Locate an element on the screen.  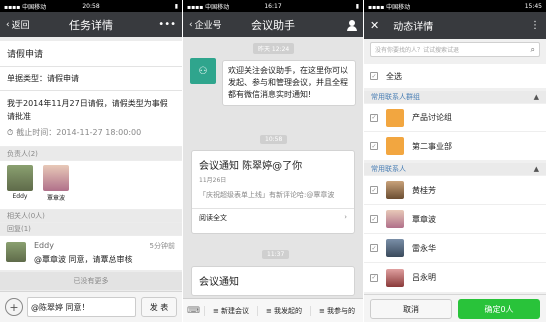
clock: 20:58 is located at coordinates (91, 6).